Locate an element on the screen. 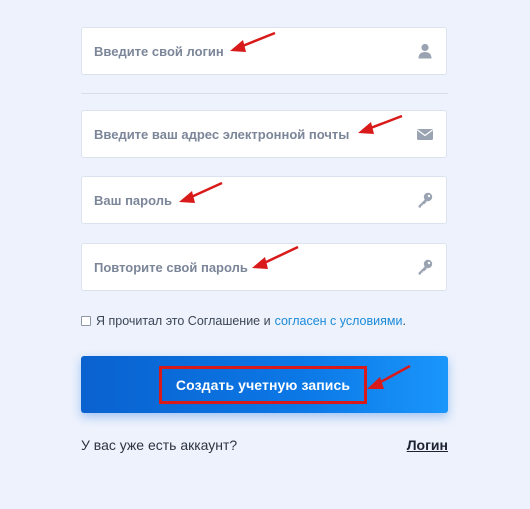 This screenshot has height=509, width=530. login-field is located at coordinates (264, 51).